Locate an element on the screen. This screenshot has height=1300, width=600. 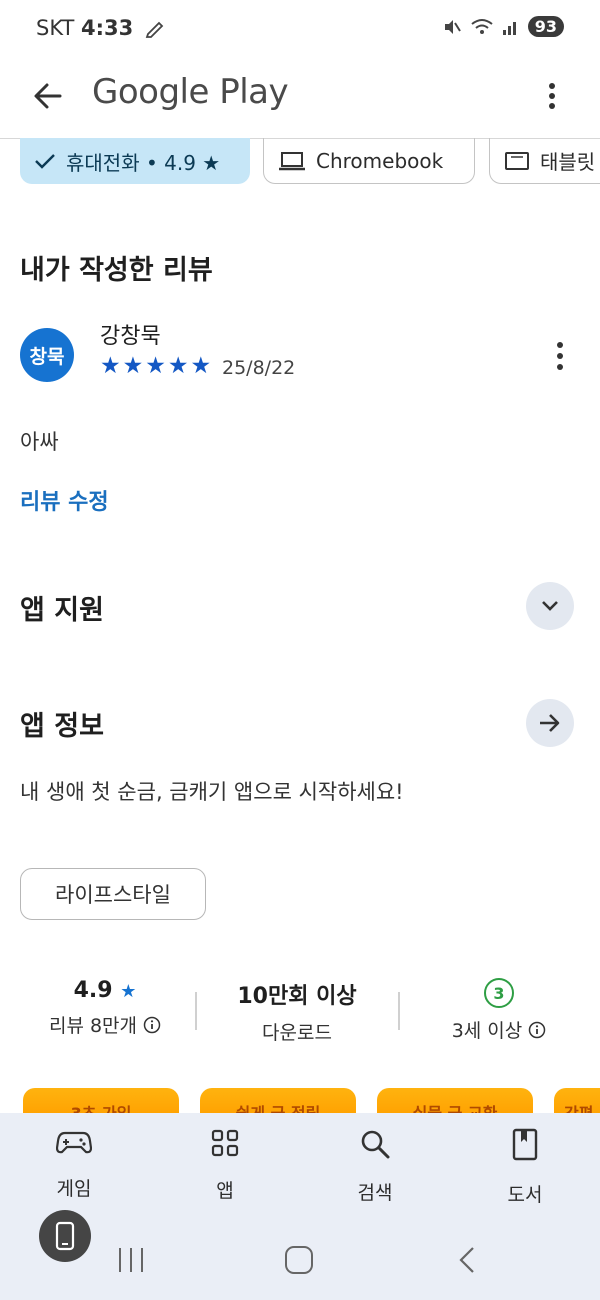
chip-chromebook: Chromebook is located at coordinates (369, 161).